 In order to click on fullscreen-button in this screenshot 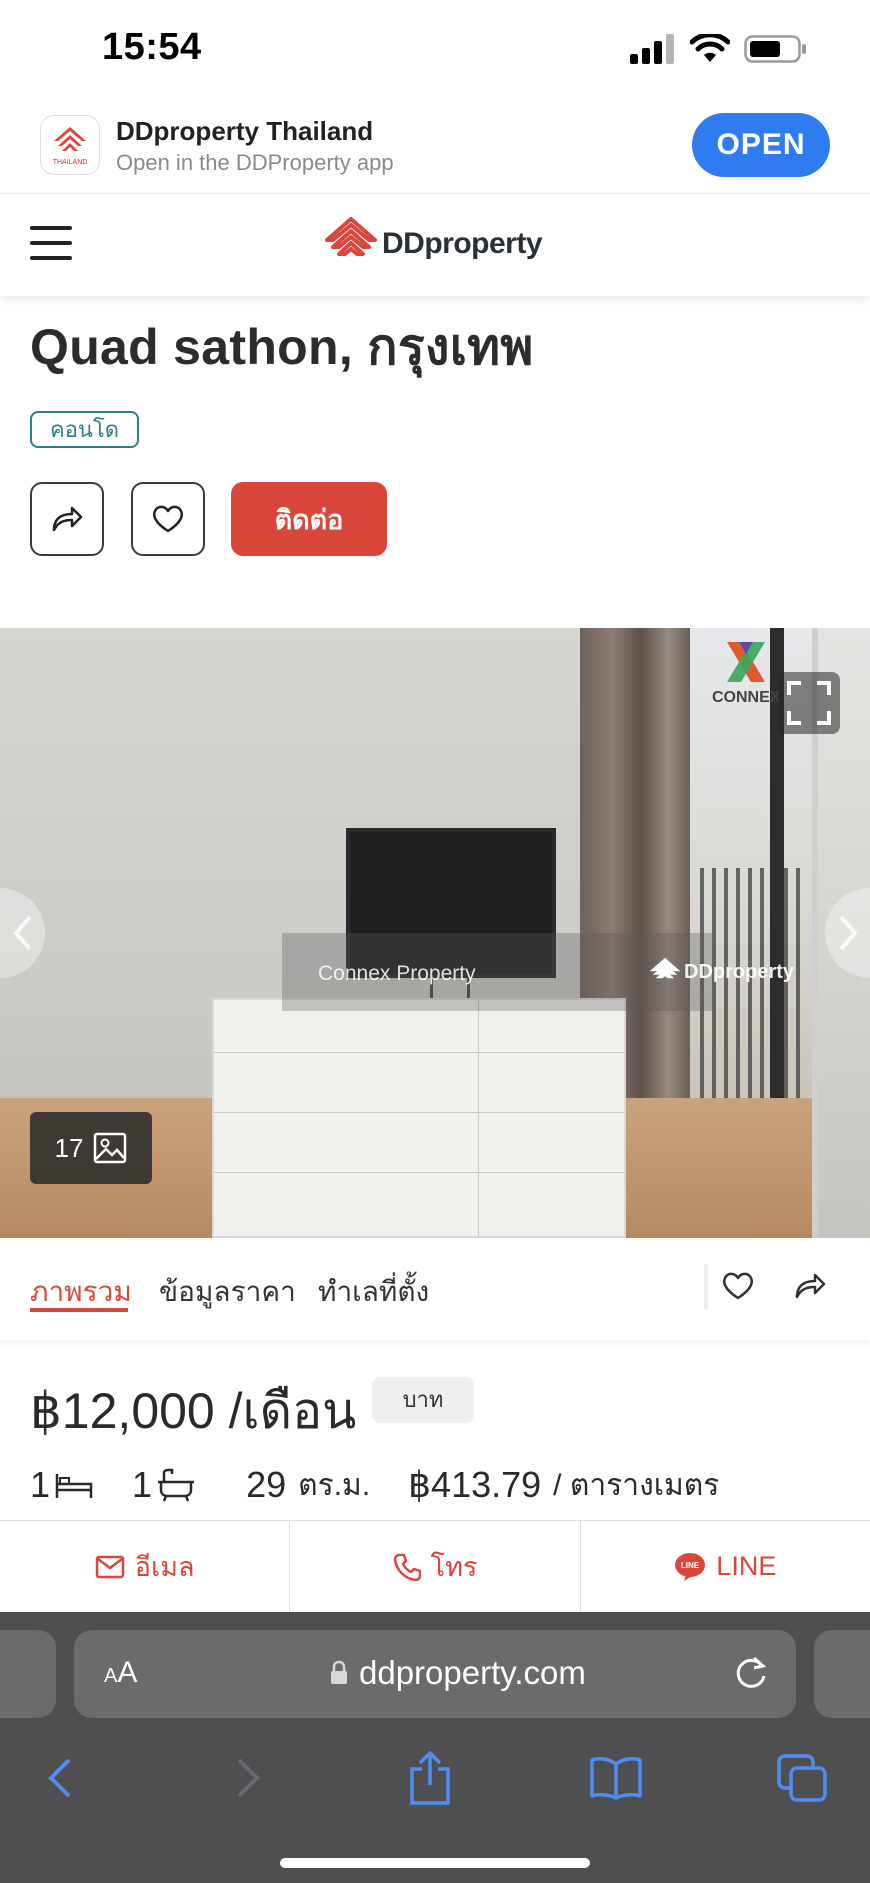, I will do `click(809, 703)`.